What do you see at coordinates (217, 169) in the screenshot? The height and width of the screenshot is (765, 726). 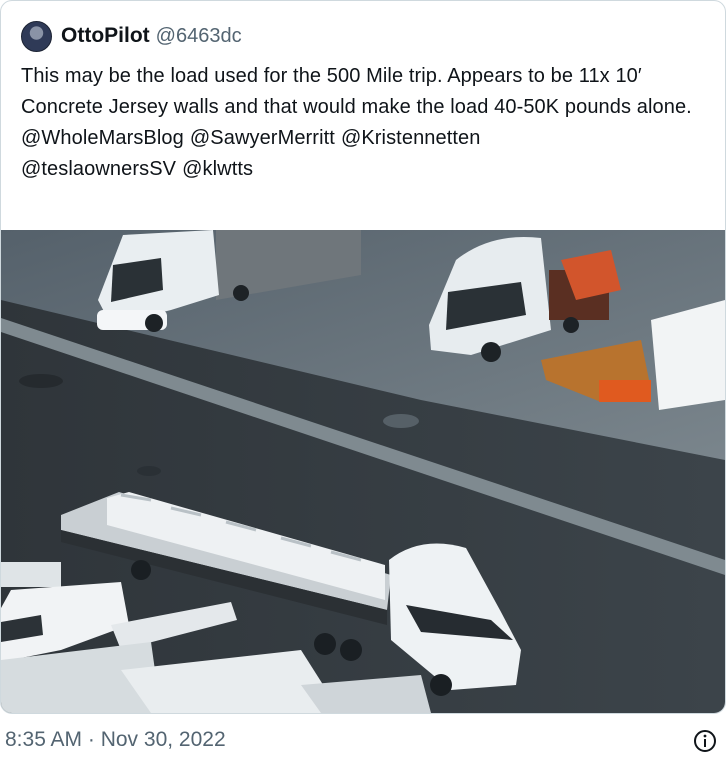 I see `mention-link: @klwtts` at bounding box center [217, 169].